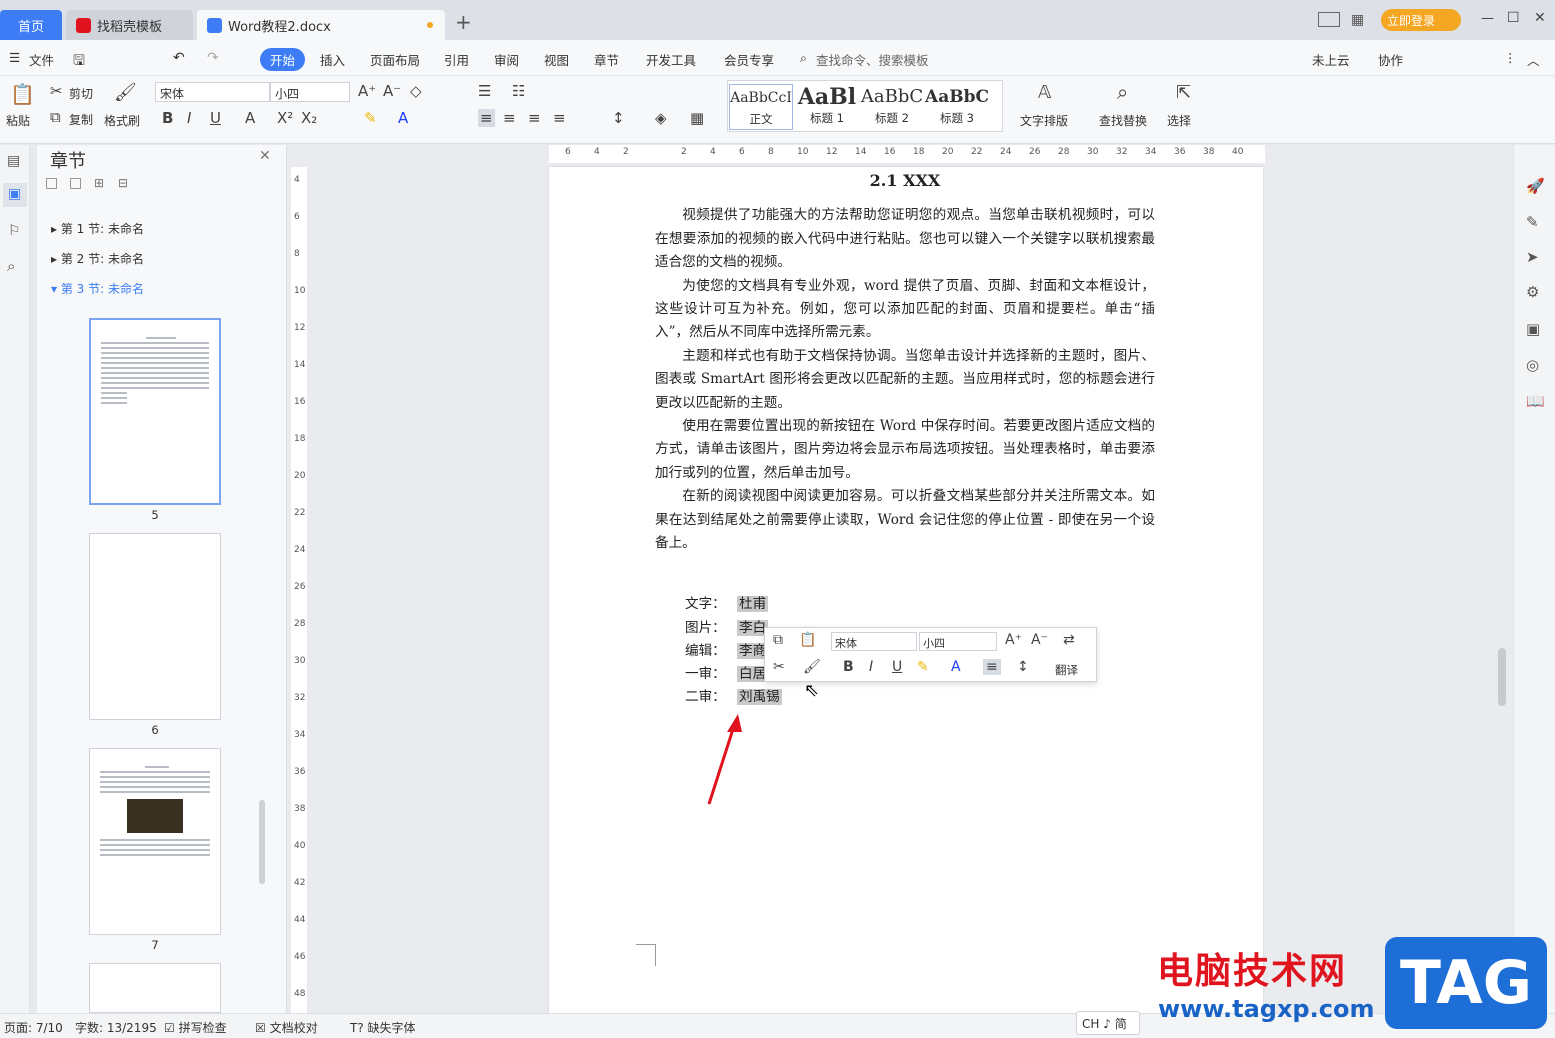 This screenshot has width=1555, height=1038. What do you see at coordinates (1532, 292) in the screenshot?
I see `settings-sliders-icon: ⚙` at bounding box center [1532, 292].